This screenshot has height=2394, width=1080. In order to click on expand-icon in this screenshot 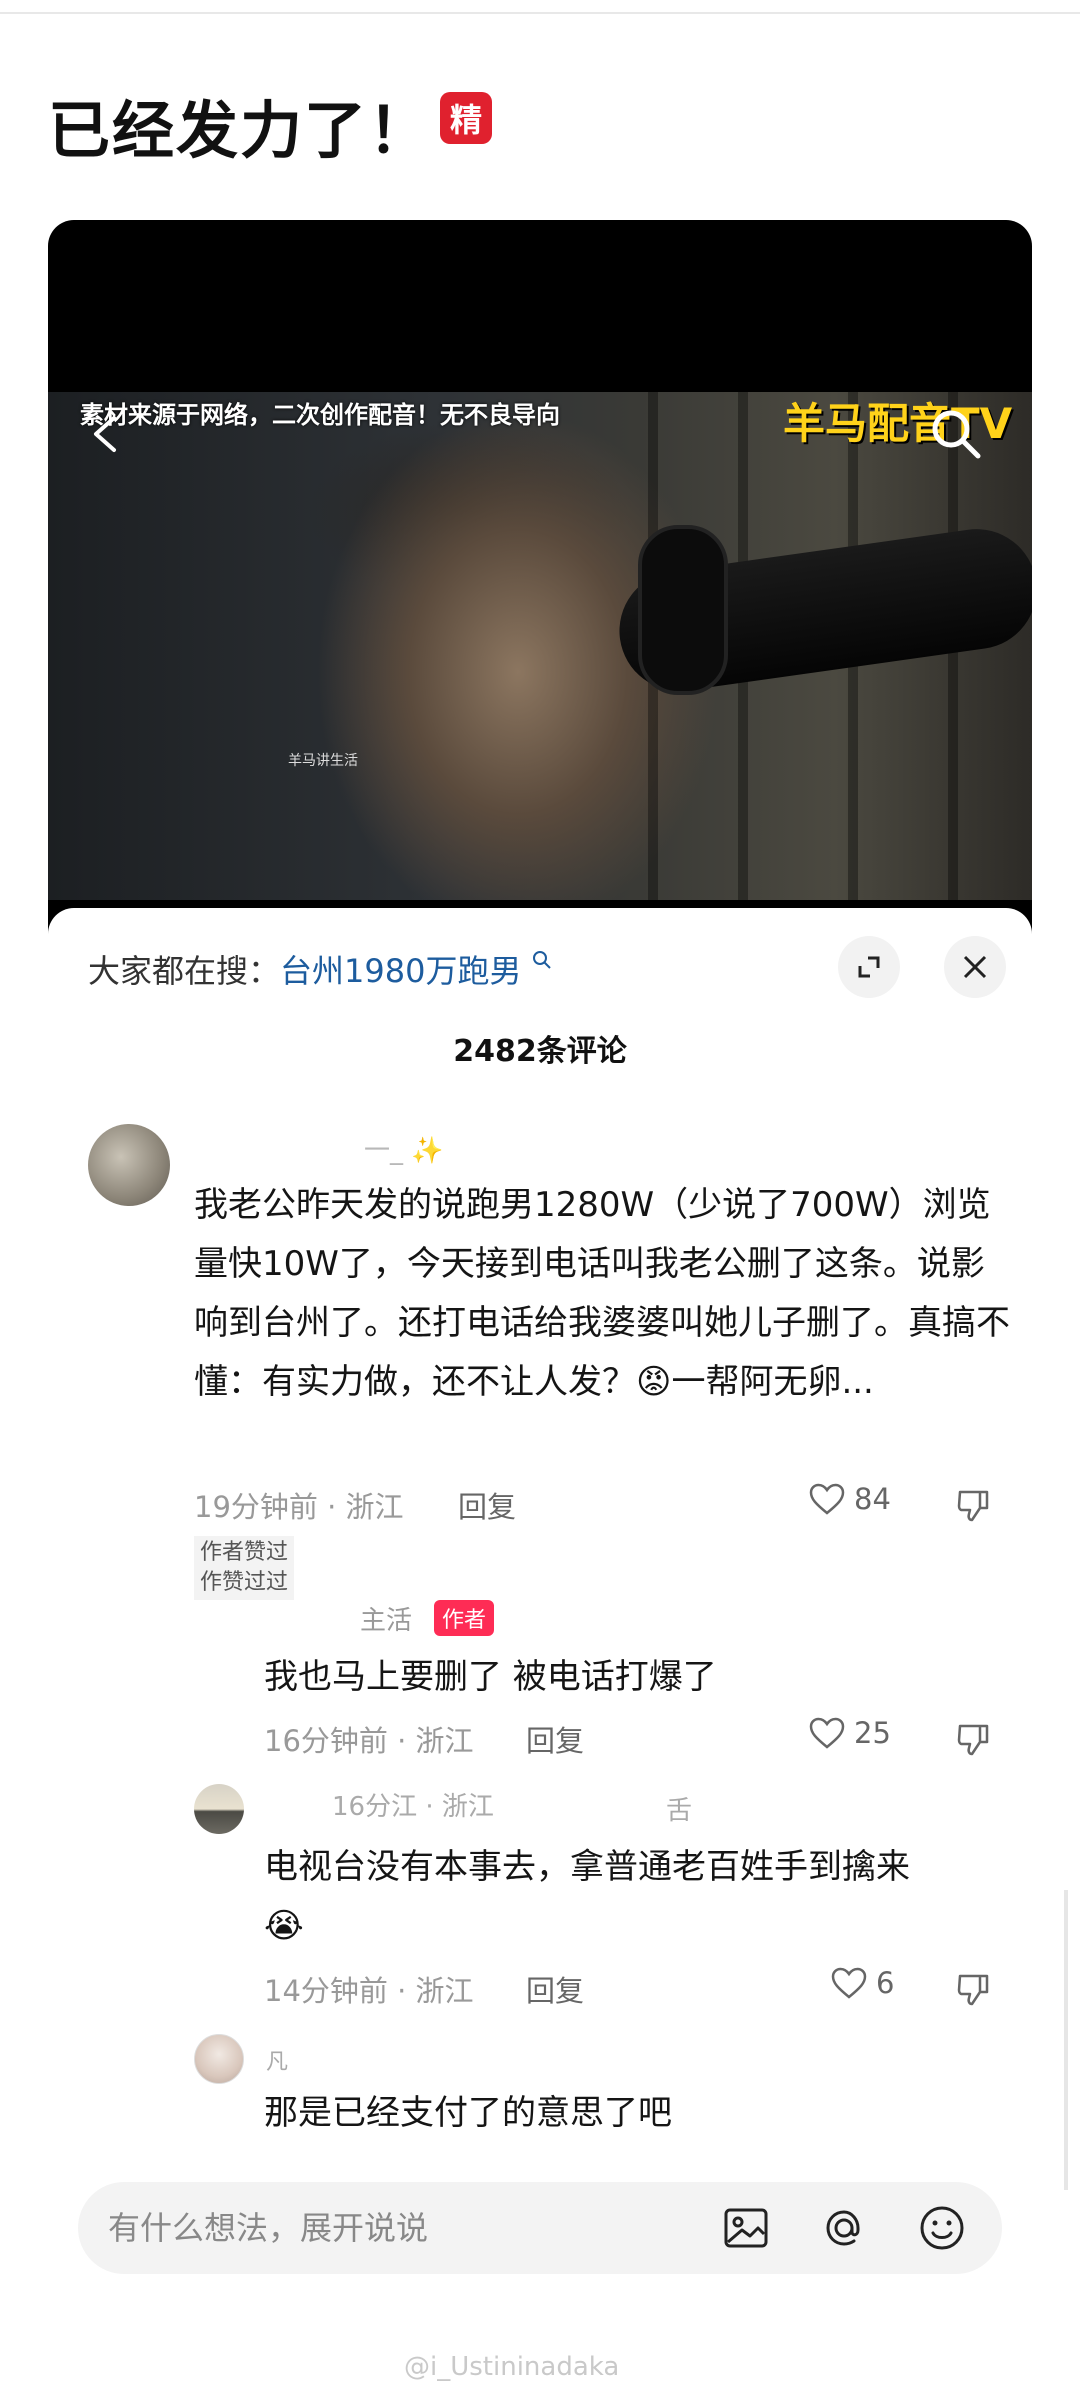, I will do `click(869, 967)`.